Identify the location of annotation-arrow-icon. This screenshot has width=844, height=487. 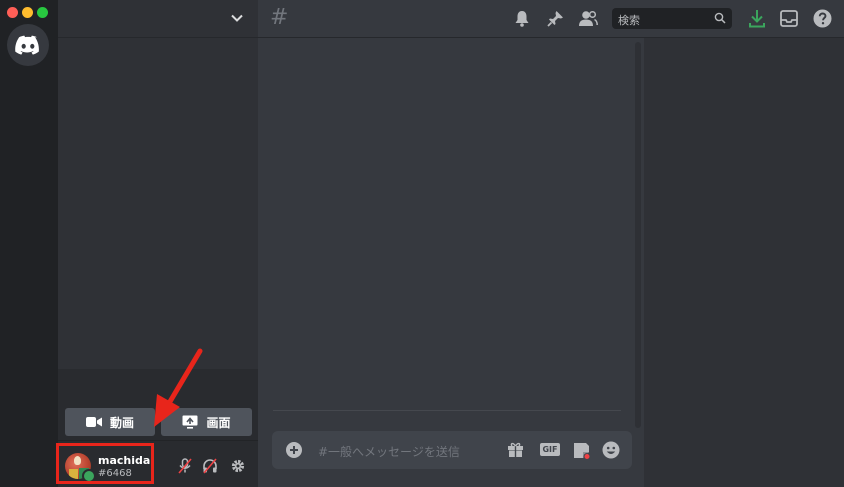
(175, 390).